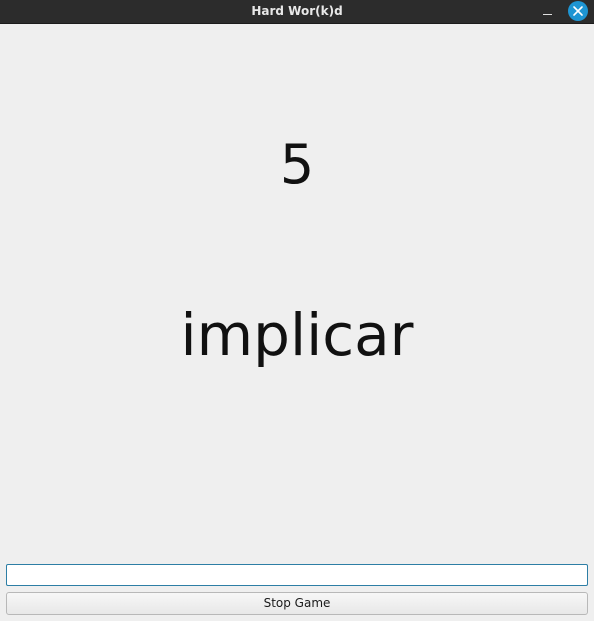 The height and width of the screenshot is (621, 594). I want to click on minimize-button, so click(547, 11).